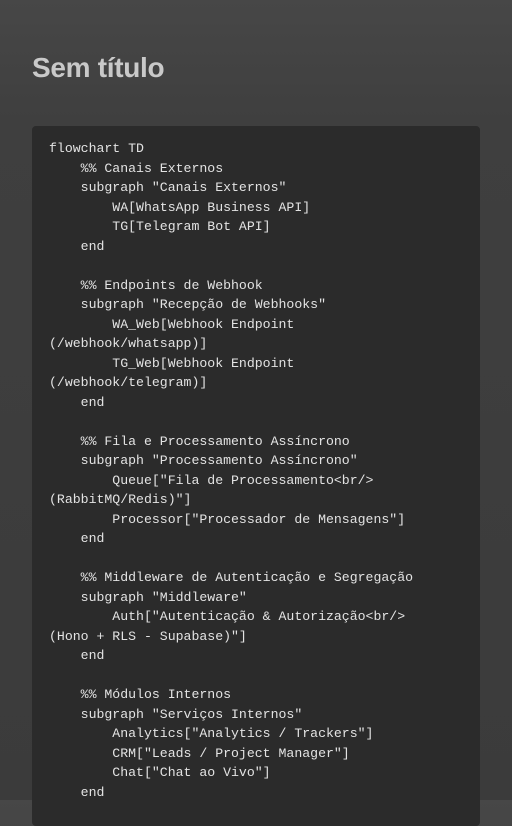  What do you see at coordinates (176, 714) in the screenshot?
I see `code-line: subgraph "Serviços Internos"` at bounding box center [176, 714].